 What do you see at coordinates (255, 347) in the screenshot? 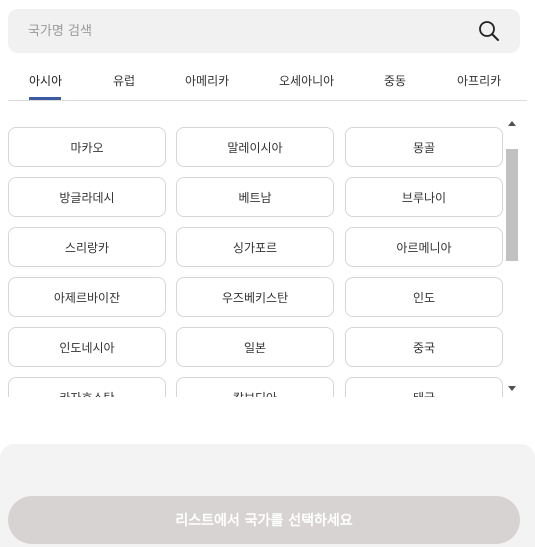
I see `country-button: 일본` at bounding box center [255, 347].